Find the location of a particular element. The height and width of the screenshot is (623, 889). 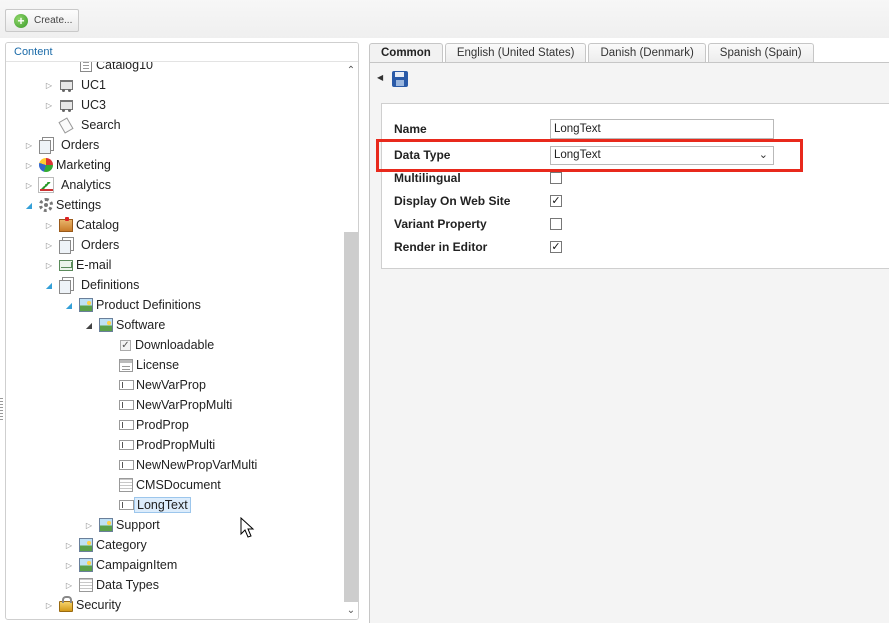

tree-node: ◢ Product Definitions is located at coordinates (133, 305).